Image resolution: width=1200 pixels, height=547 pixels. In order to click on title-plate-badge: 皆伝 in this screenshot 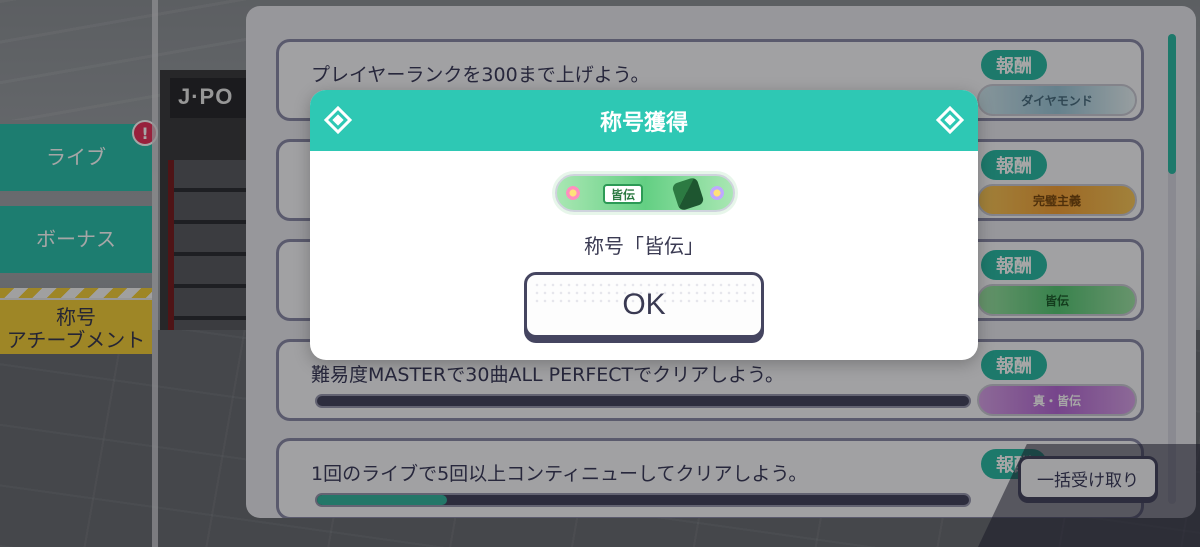, I will do `click(623, 194)`.